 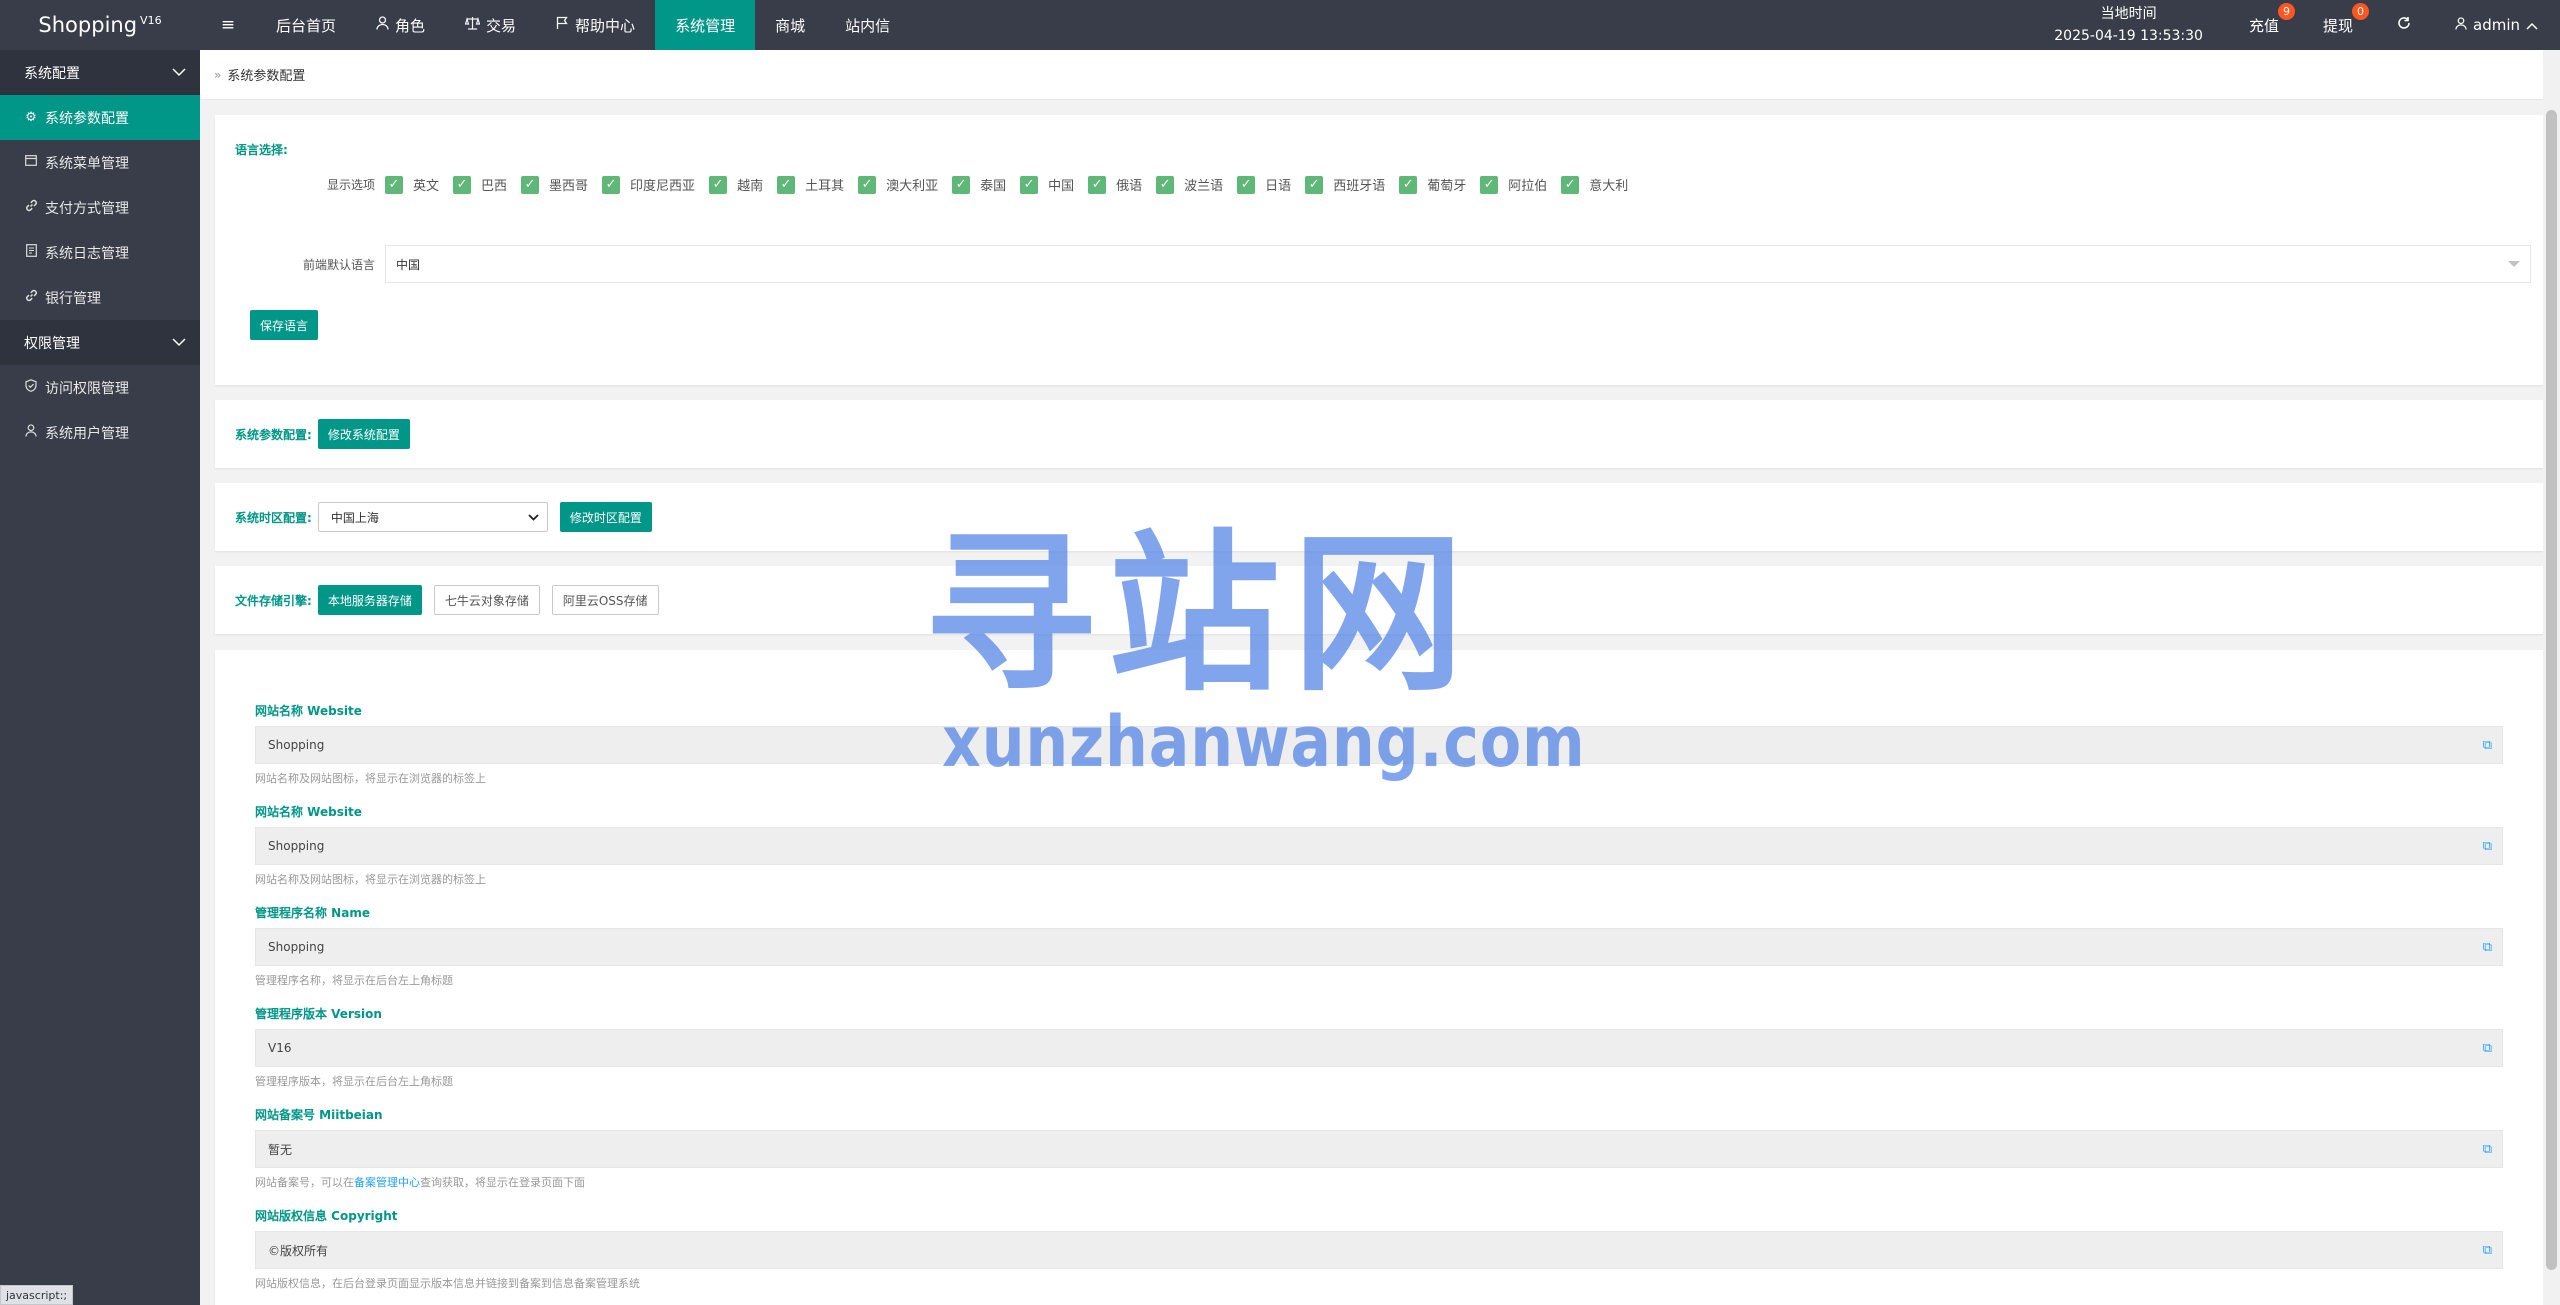 What do you see at coordinates (605, 25) in the screenshot?
I see `nav-item-label: 帮助中心` at bounding box center [605, 25].